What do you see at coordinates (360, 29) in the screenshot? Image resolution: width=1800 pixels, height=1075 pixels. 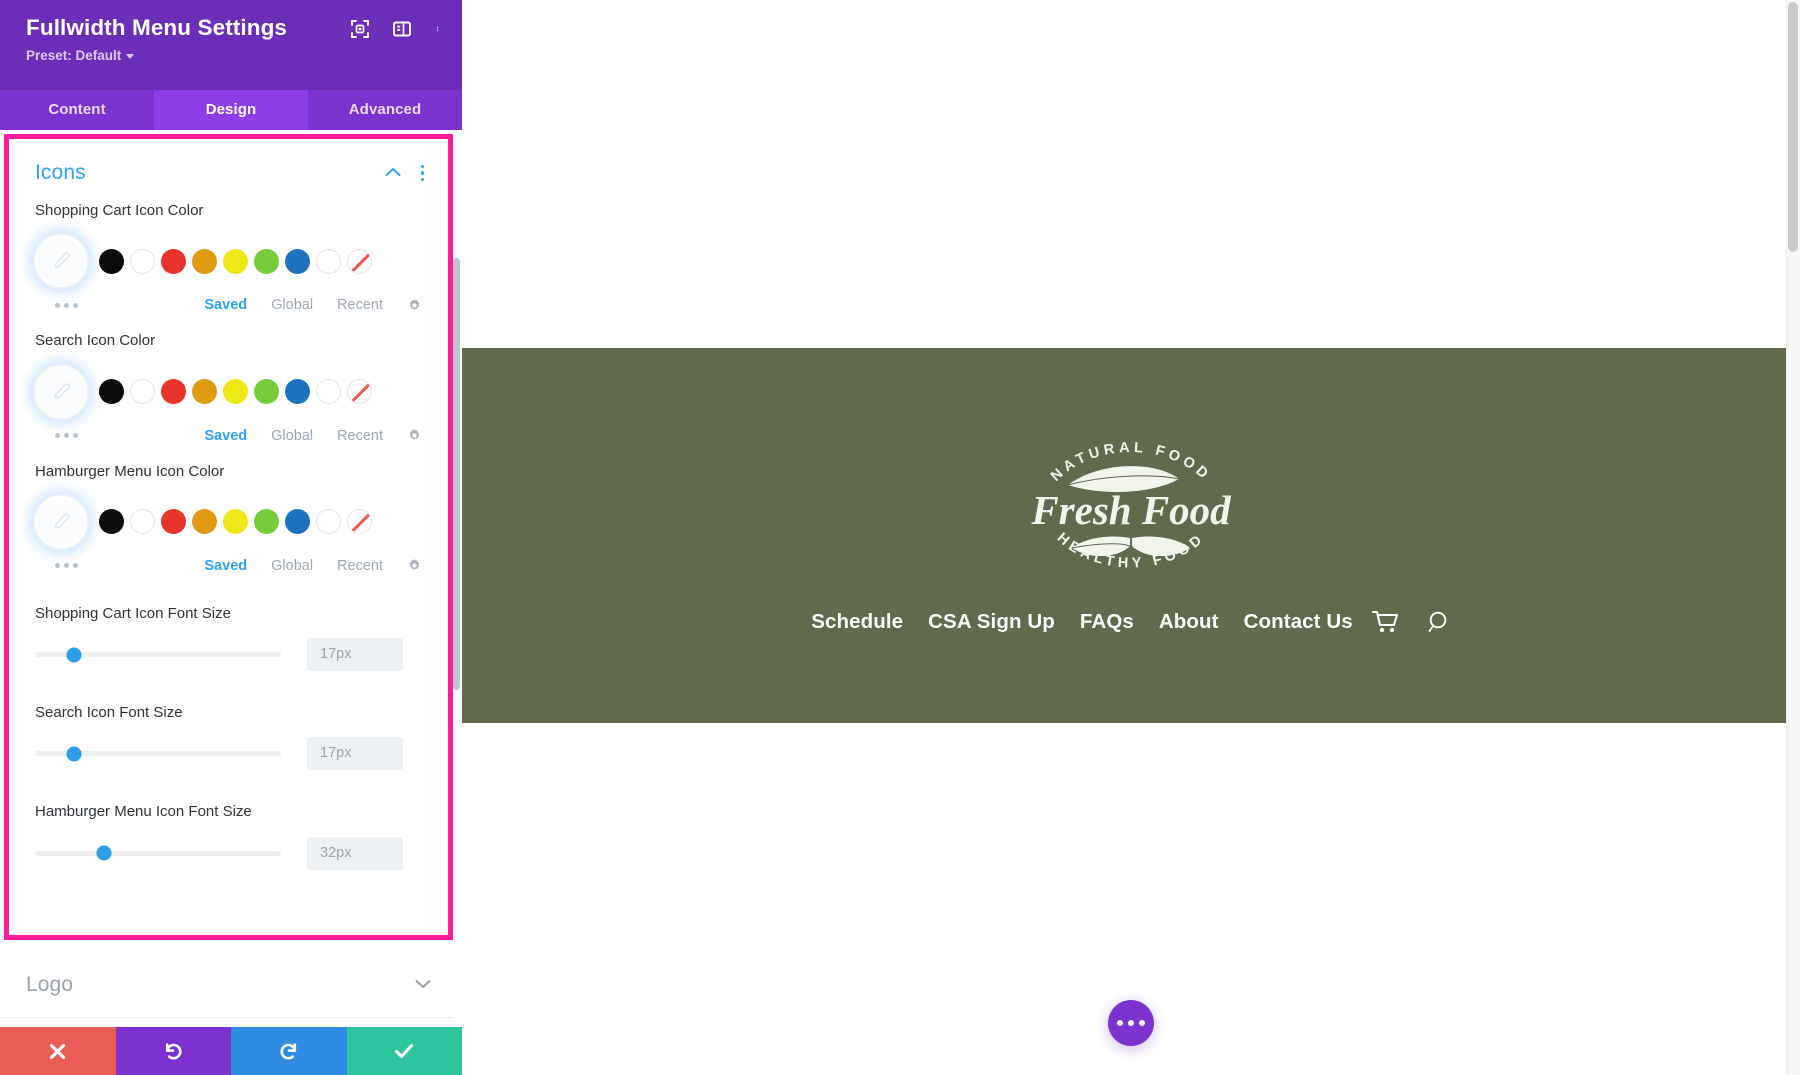 I see `focus-target-icon` at bounding box center [360, 29].